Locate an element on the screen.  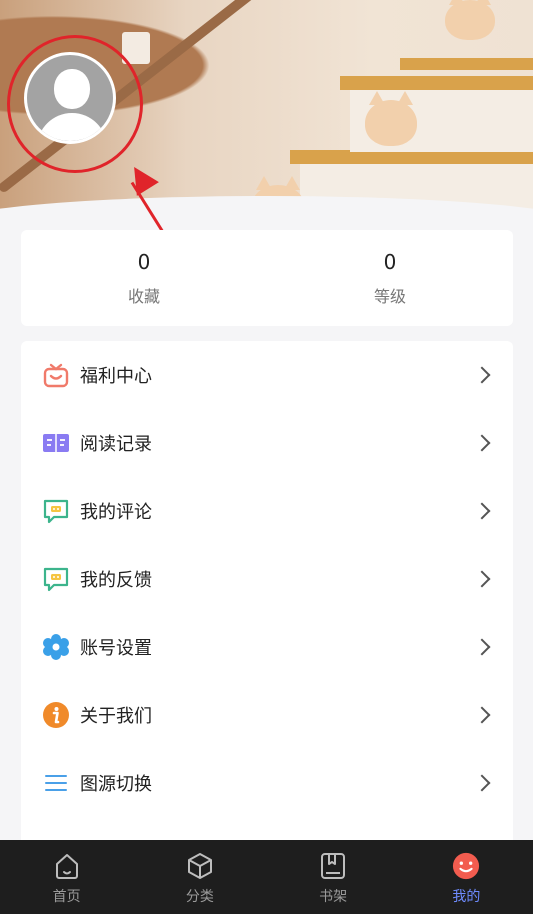
menu-item-account-settings: 账号设置 is located at coordinates (267, 647).